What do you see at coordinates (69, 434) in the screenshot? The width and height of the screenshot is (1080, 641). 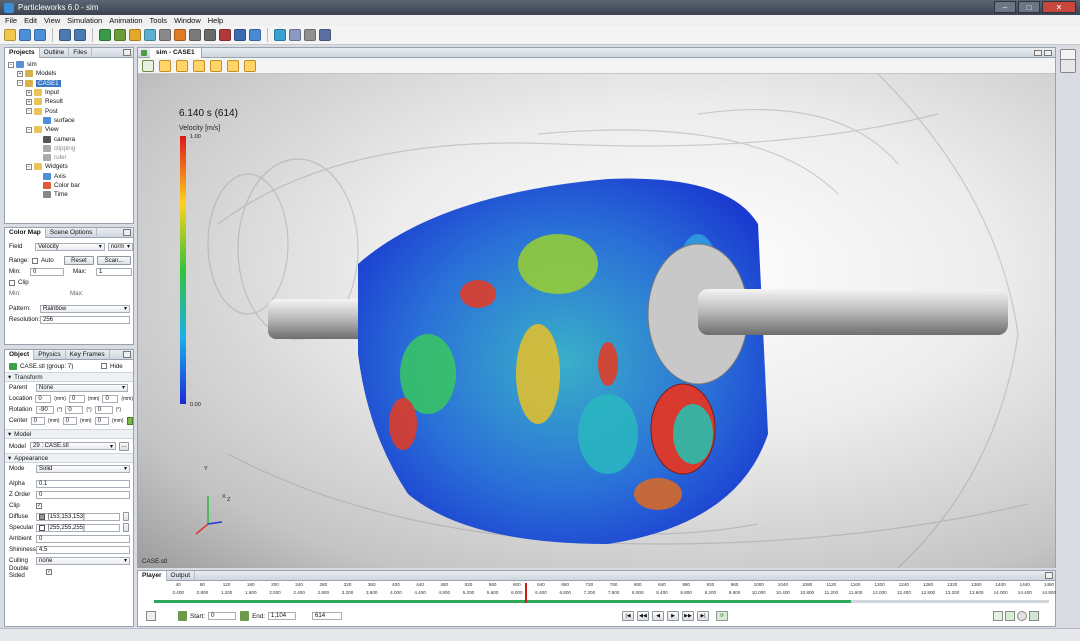 I see `model-section-header: ▾ Model` at bounding box center [69, 434].